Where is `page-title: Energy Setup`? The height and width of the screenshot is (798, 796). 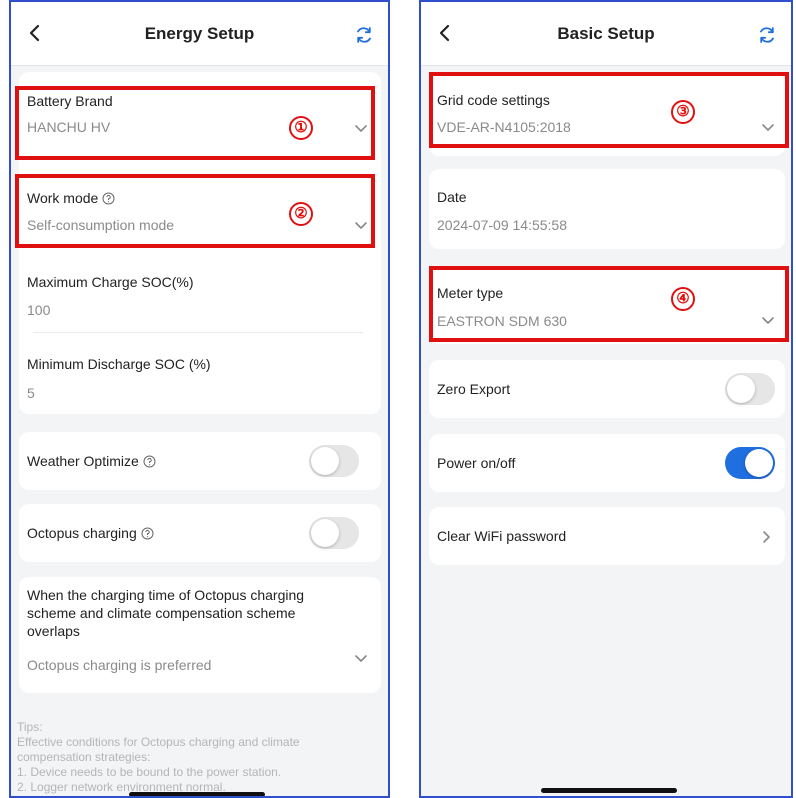 page-title: Energy Setup is located at coordinates (199, 33).